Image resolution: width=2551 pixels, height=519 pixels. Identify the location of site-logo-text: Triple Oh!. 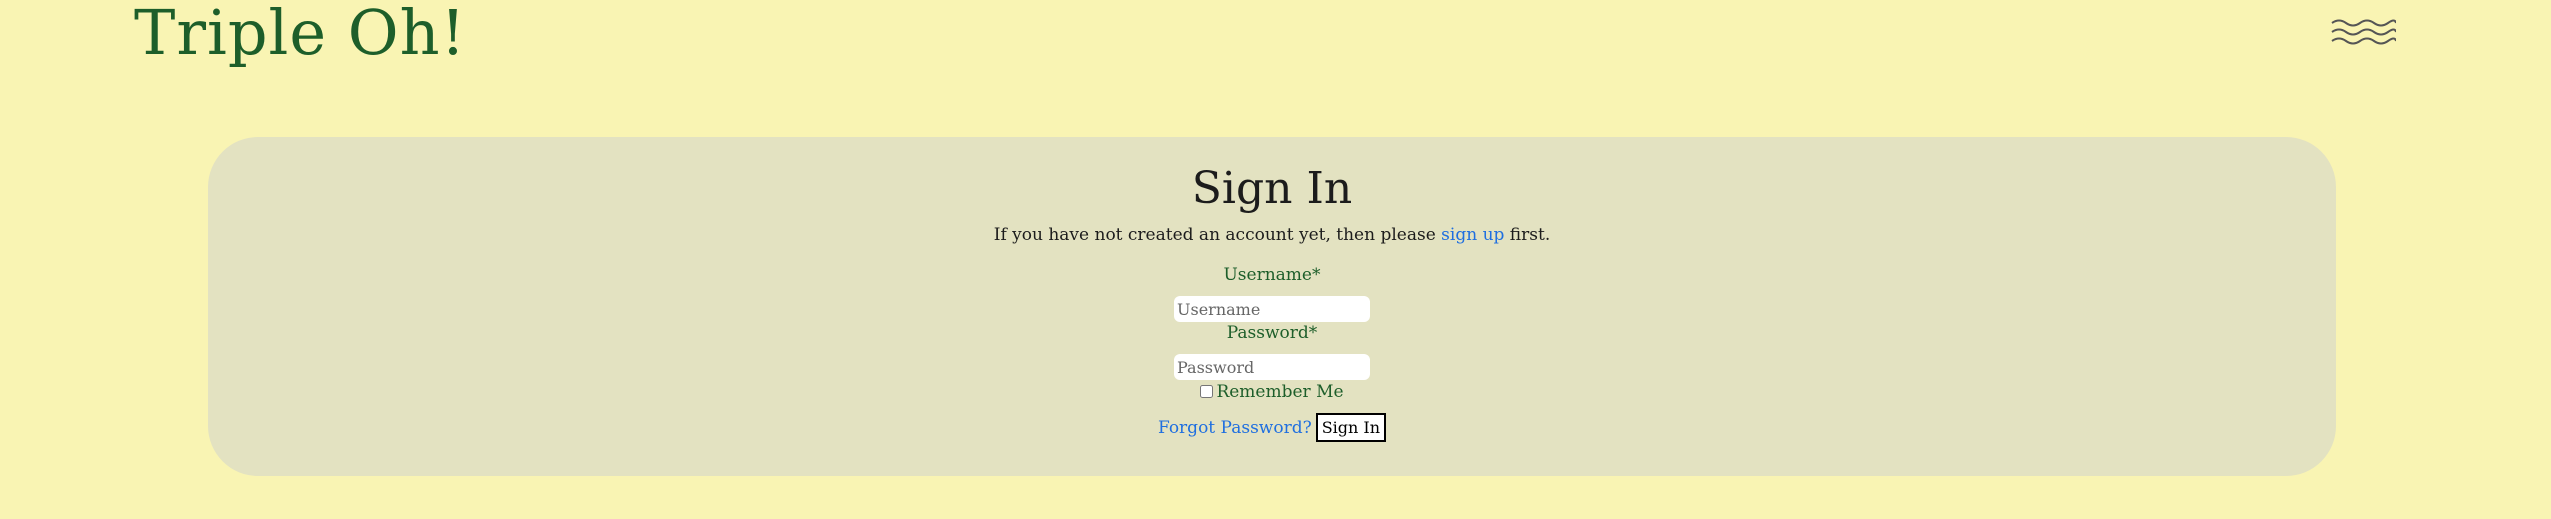
(300, 34).